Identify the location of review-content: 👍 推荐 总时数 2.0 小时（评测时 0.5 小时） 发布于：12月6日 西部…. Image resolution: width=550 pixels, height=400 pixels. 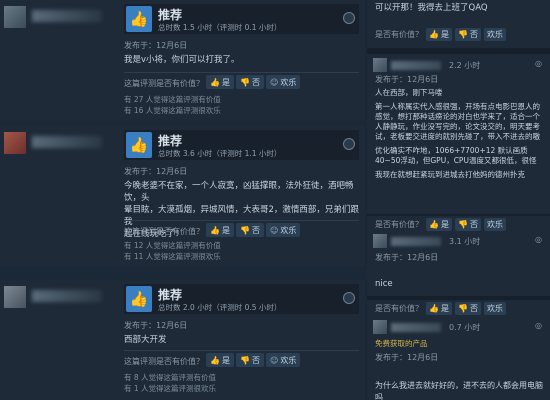
(242, 340).